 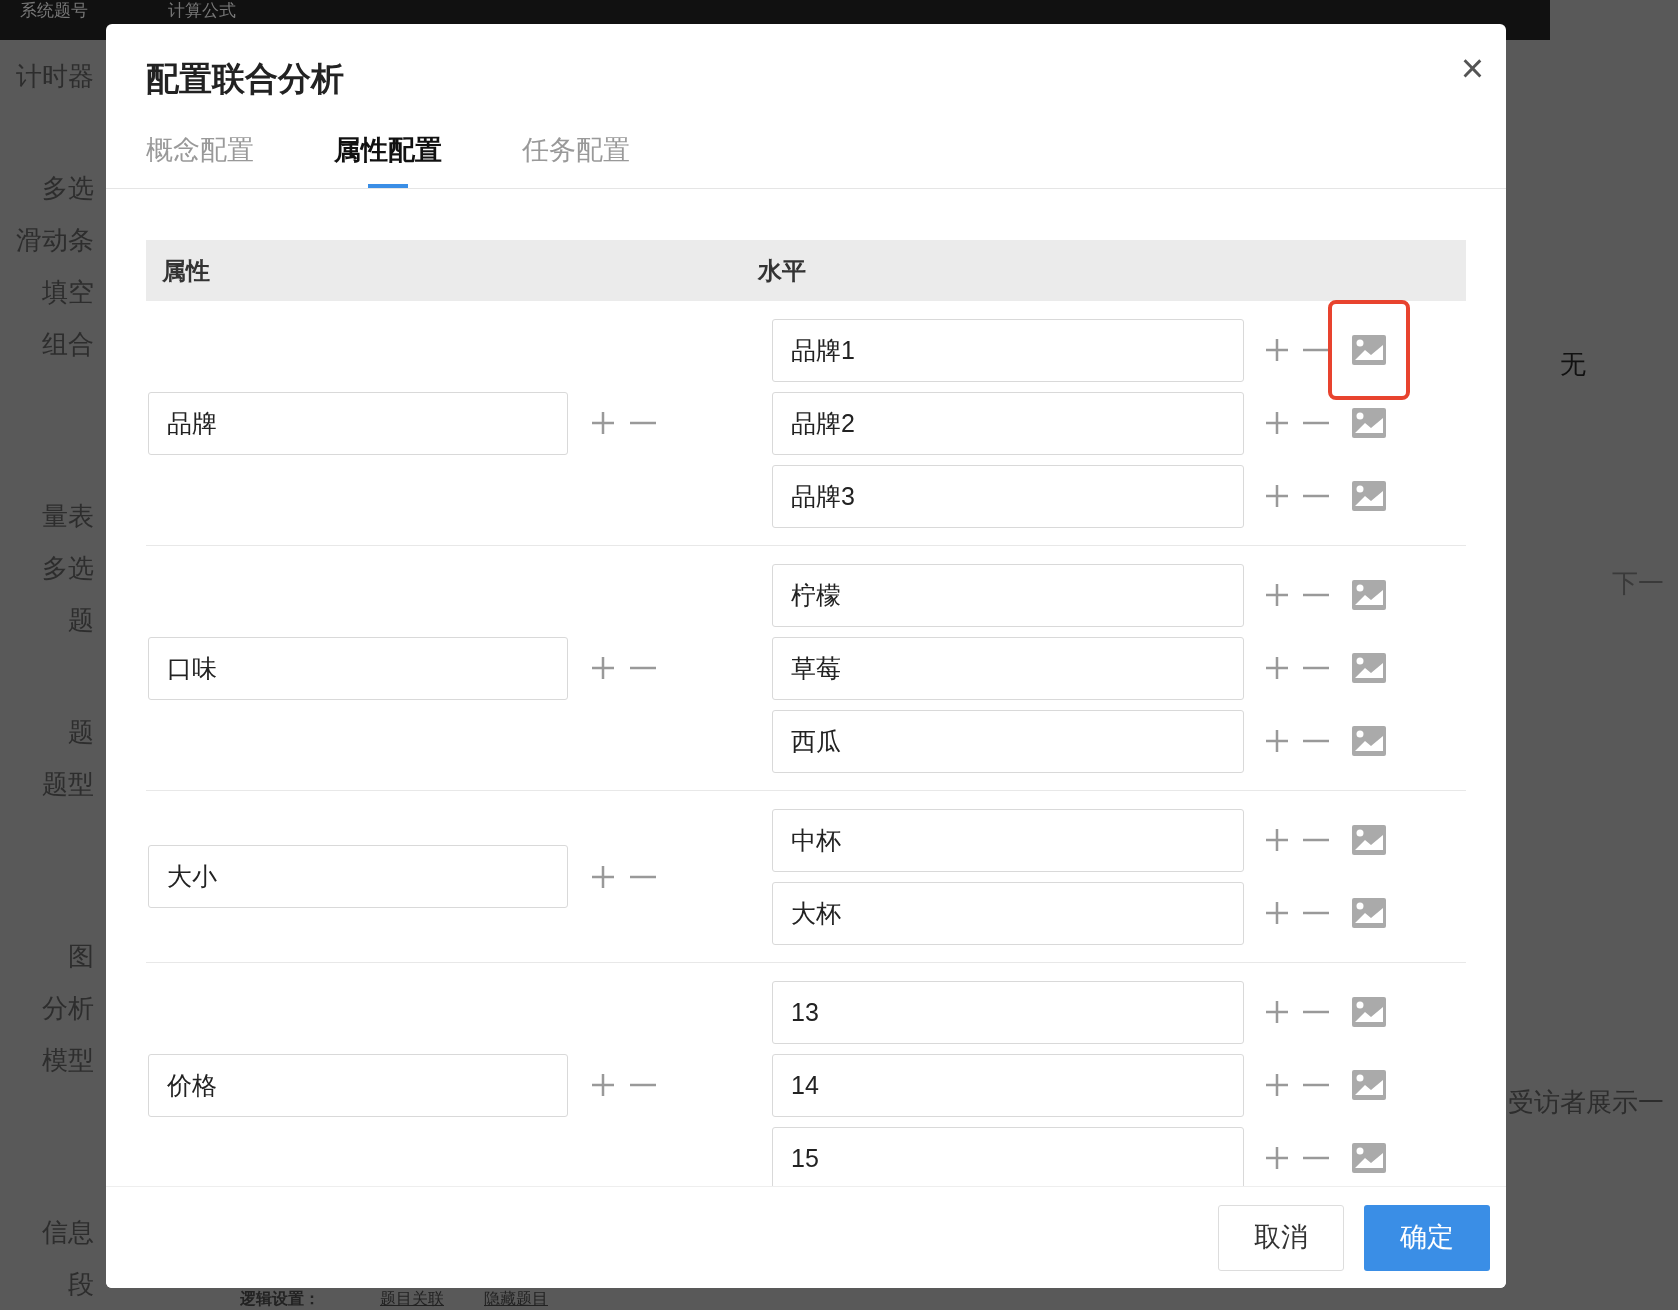 What do you see at coordinates (1008, 840) in the screenshot?
I see `level-input: 中杯` at bounding box center [1008, 840].